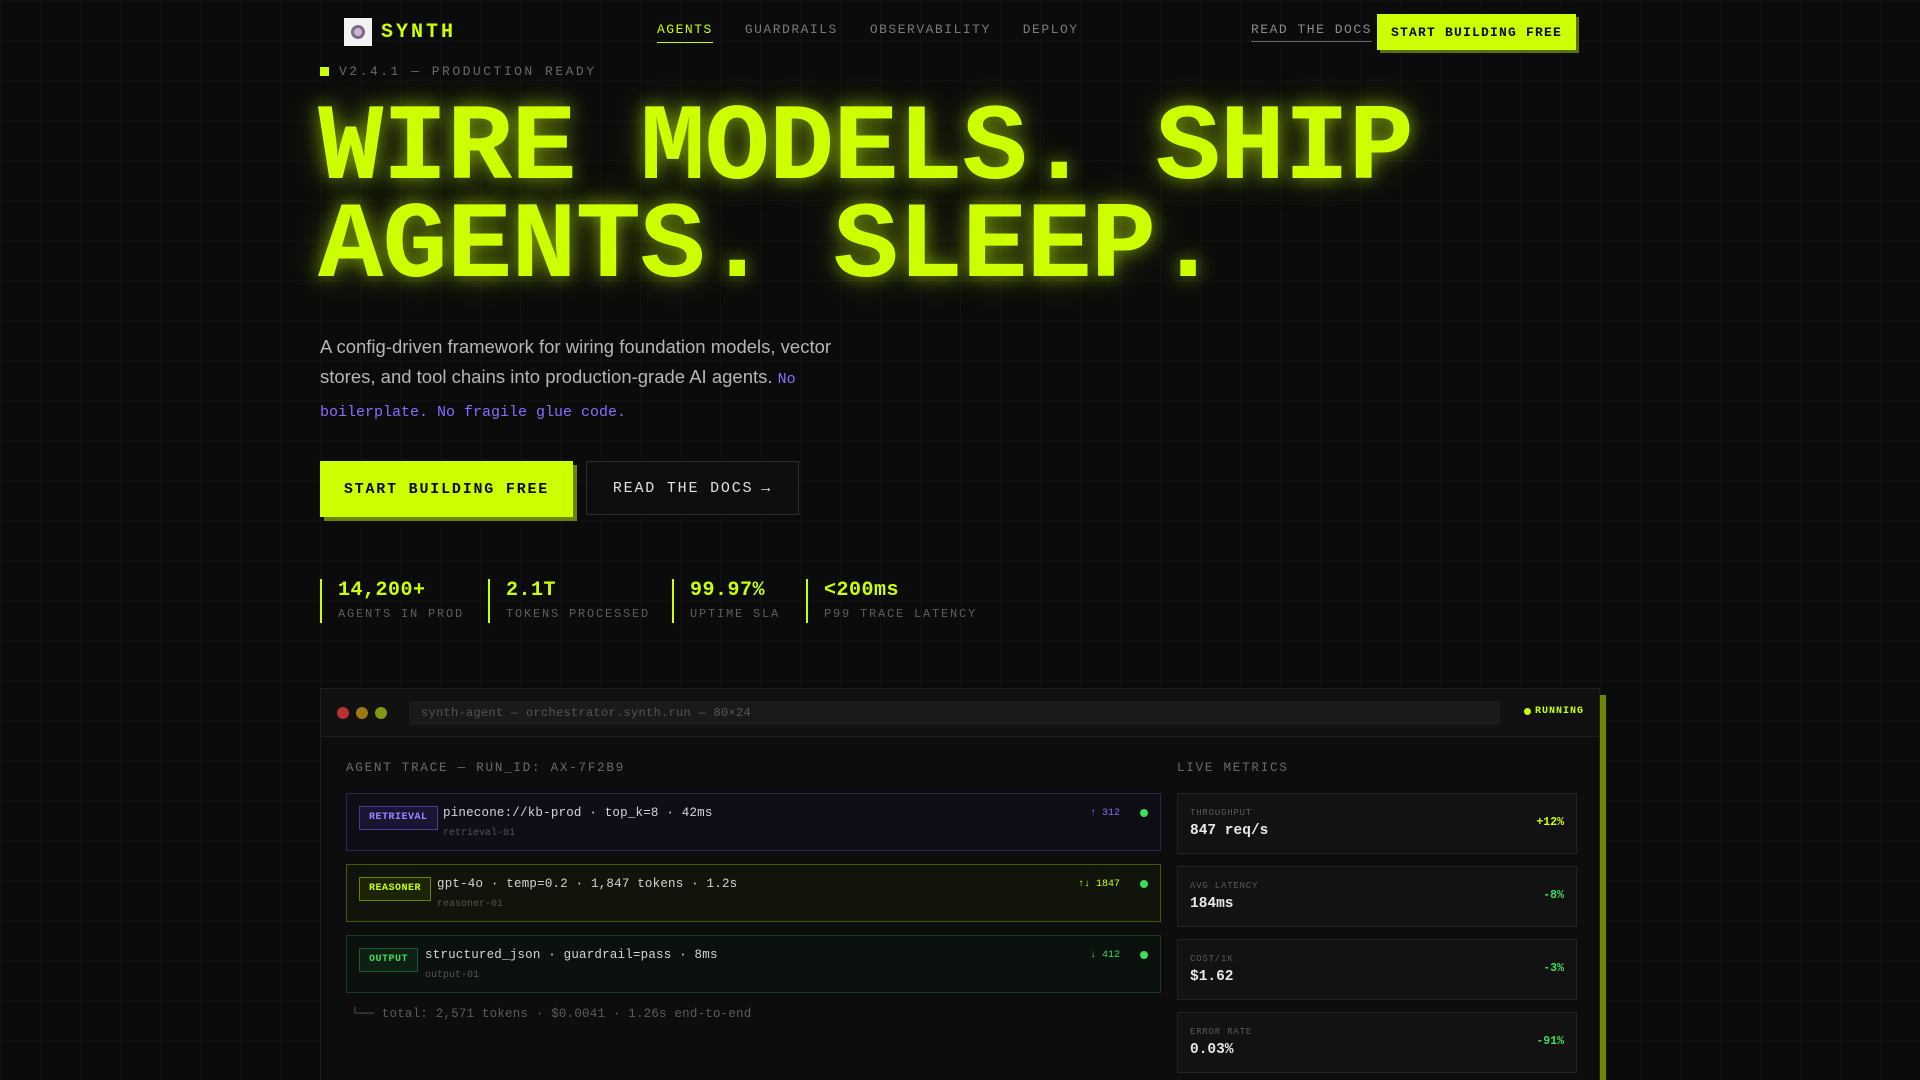  What do you see at coordinates (446, 489) in the screenshot?
I see `start-building-button: START BUILDING FREE` at bounding box center [446, 489].